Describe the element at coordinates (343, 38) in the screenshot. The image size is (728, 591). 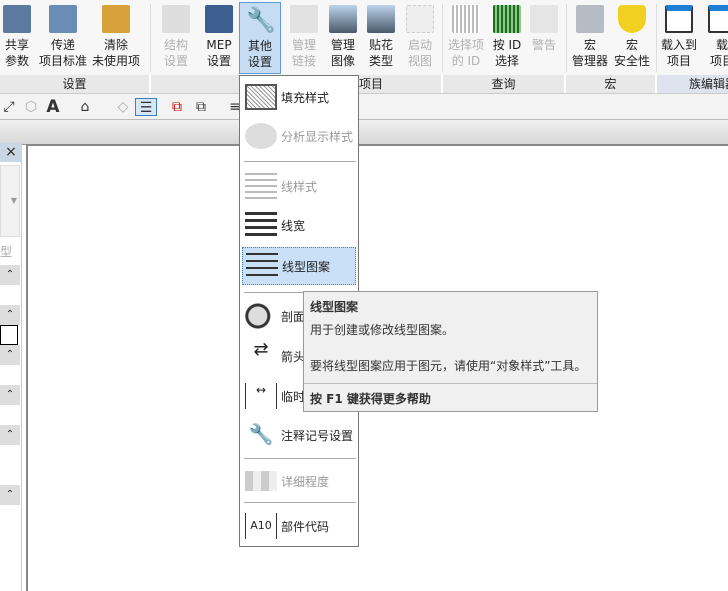
I see `manage-images-button: 管理 图像` at that location.